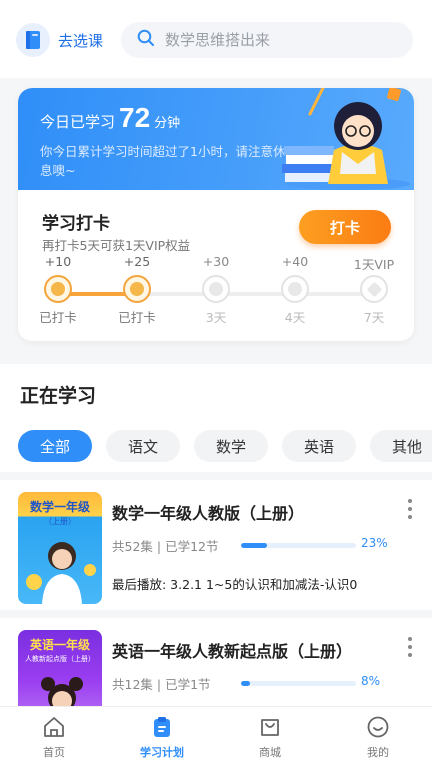 The height and width of the screenshot is (768, 432). What do you see at coordinates (116, 245) in the screenshot?
I see `checkin-subtitle: 再打卡5天可获1天VIP权益` at bounding box center [116, 245].